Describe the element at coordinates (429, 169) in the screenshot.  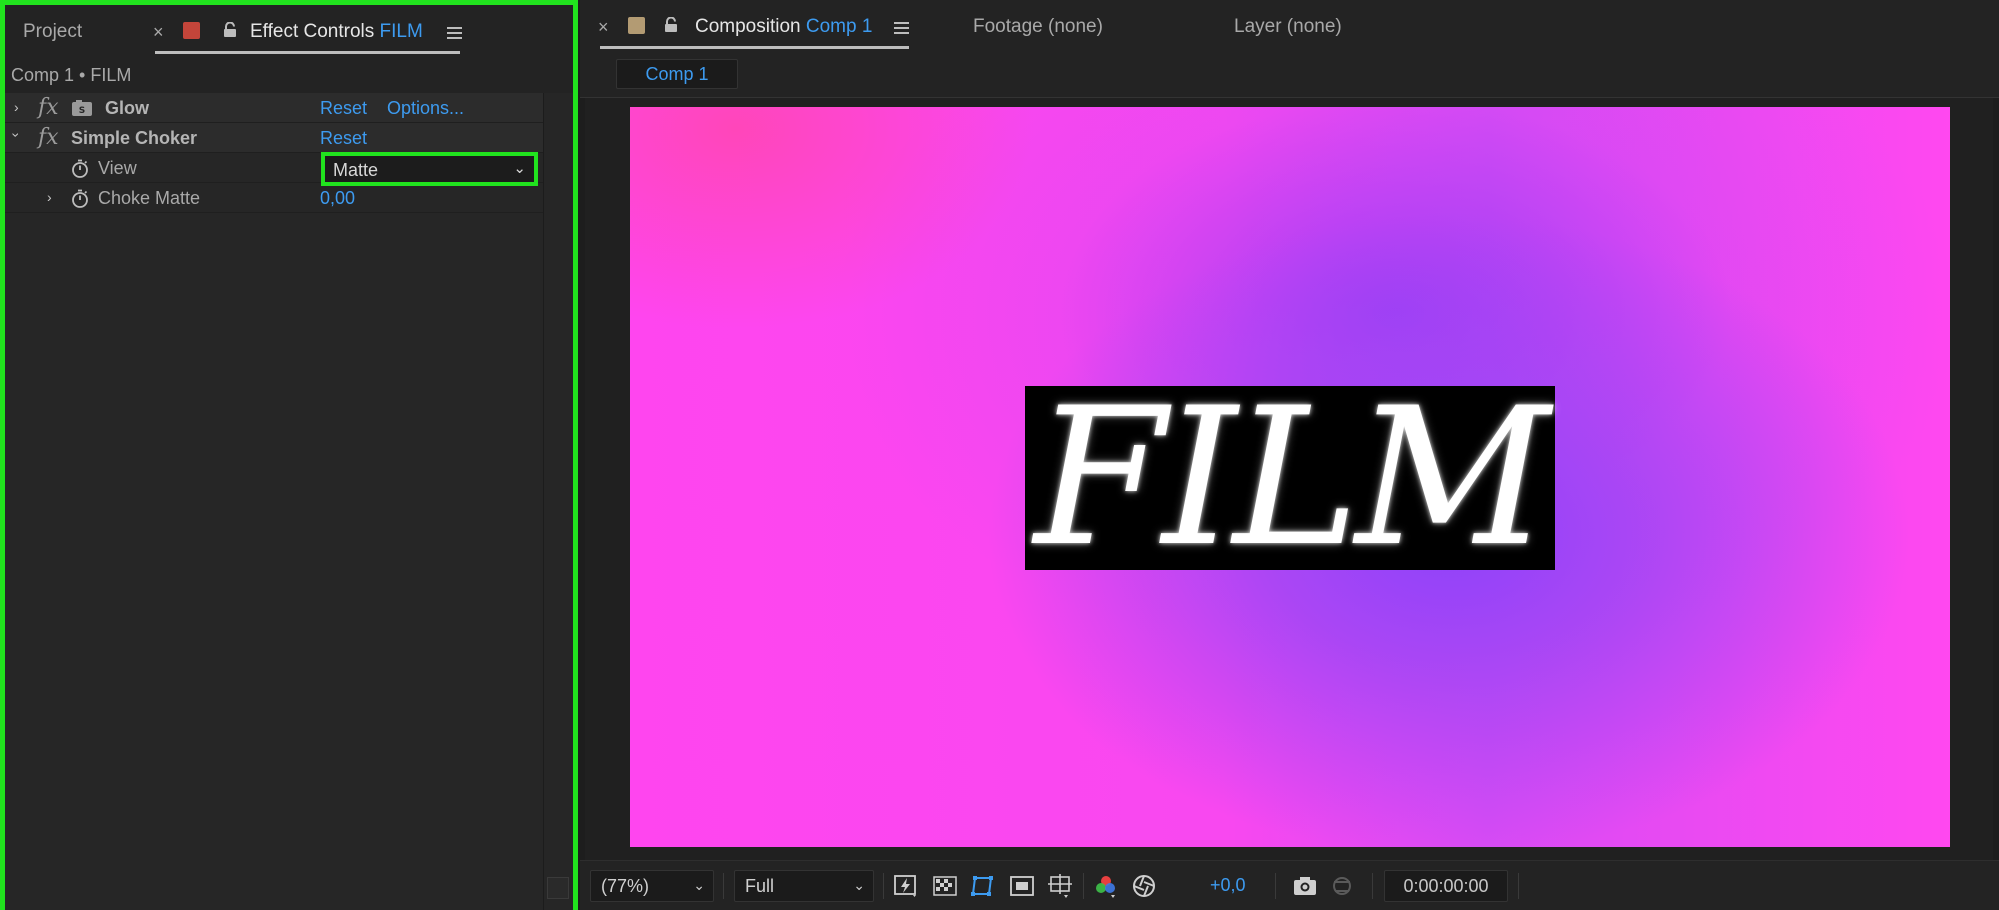
I see `view-dropdown: Matte ⌄` at that location.